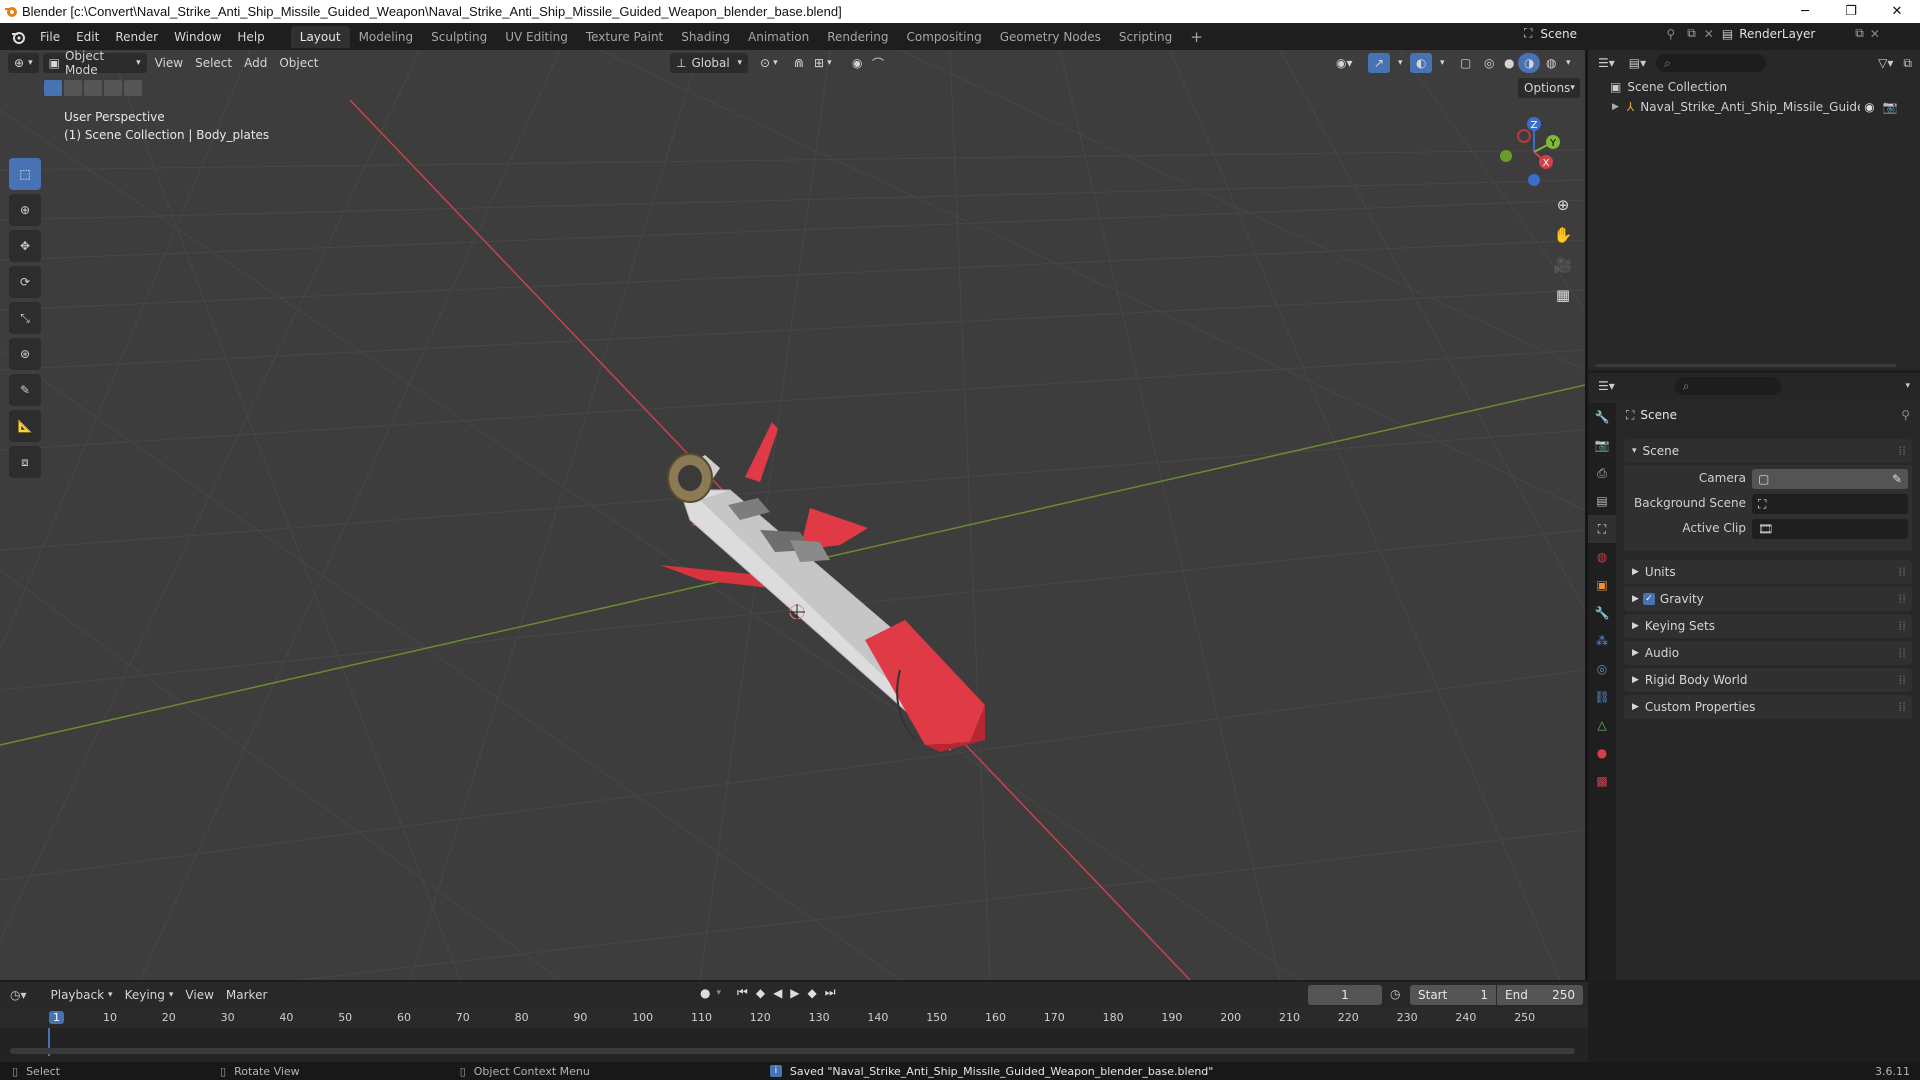  I want to click on scene-name: Scene, so click(1600, 34).